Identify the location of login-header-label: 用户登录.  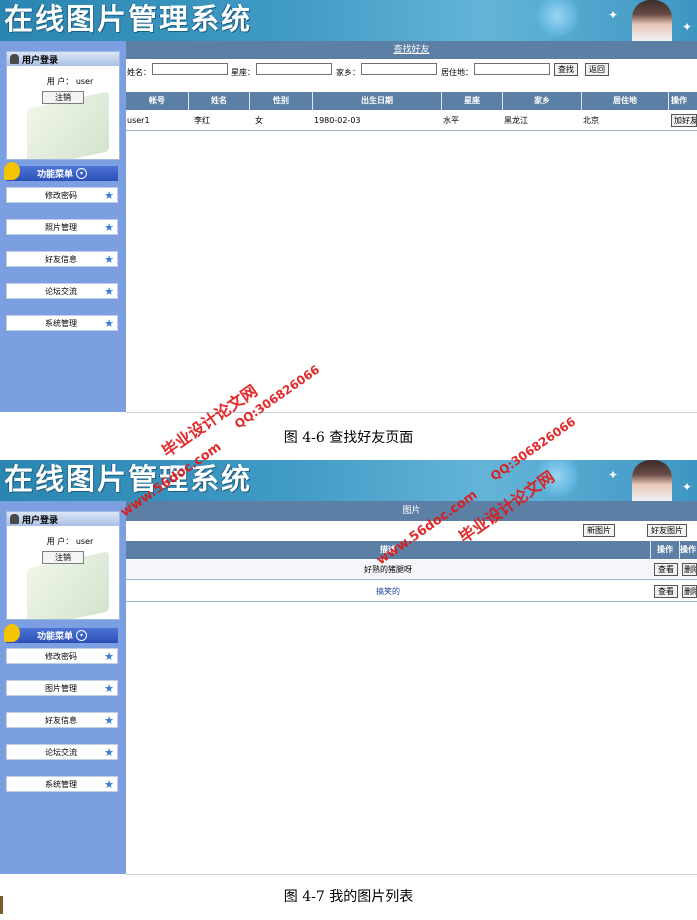
(40, 60).